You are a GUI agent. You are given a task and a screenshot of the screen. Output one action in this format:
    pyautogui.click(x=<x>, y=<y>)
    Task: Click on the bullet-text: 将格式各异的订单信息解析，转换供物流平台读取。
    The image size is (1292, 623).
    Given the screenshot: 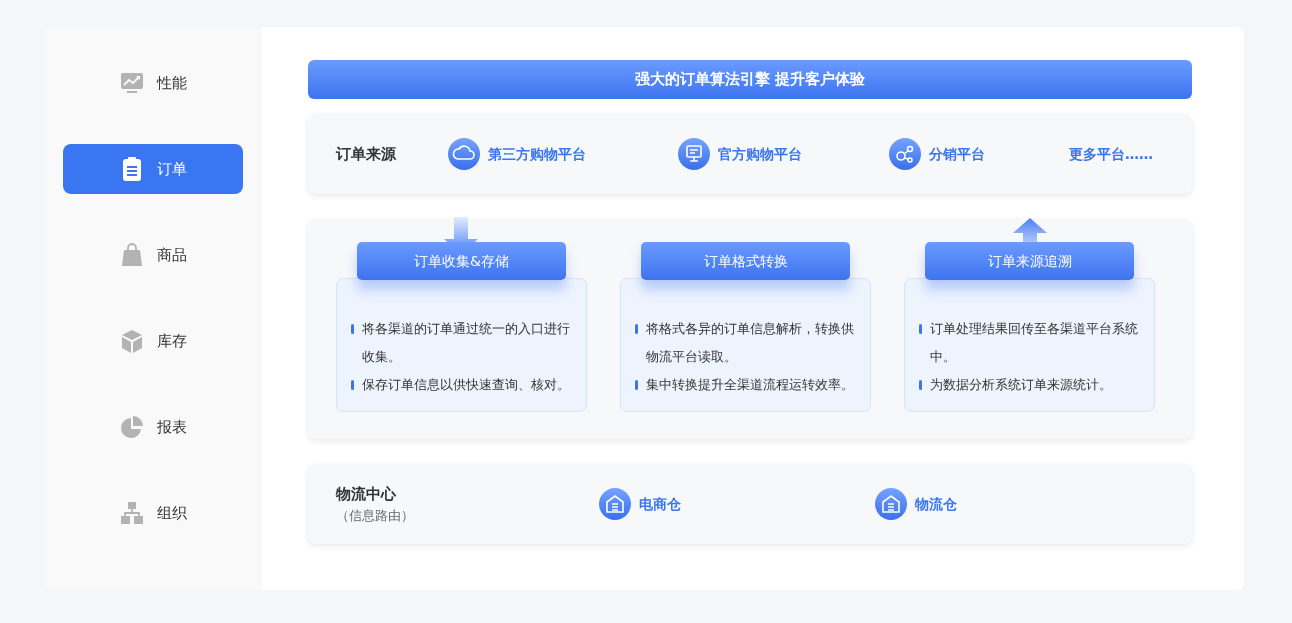 What is the action you would take?
    pyautogui.click(x=750, y=343)
    